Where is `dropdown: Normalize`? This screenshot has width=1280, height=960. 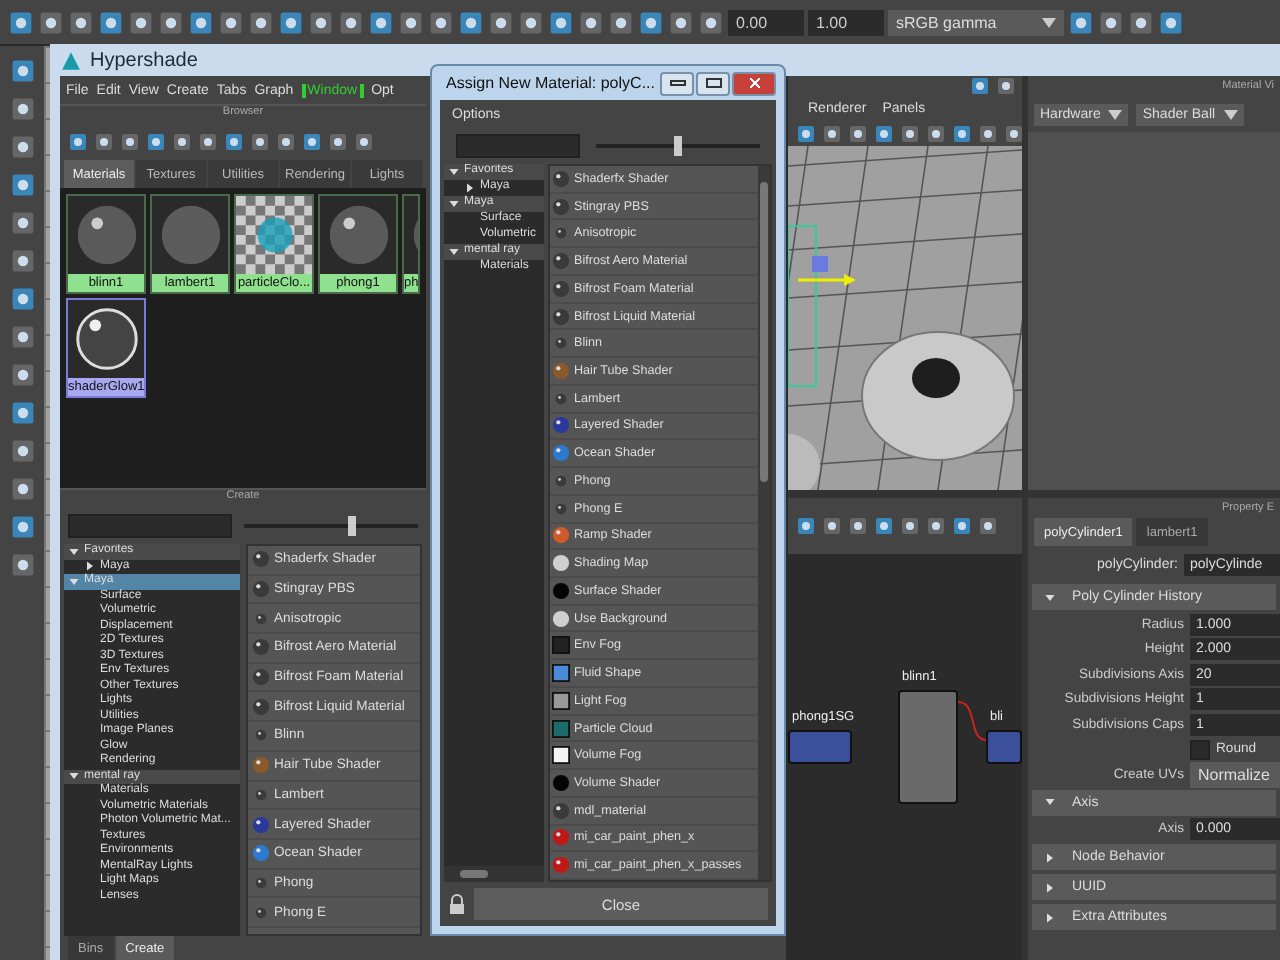 dropdown: Normalize is located at coordinates (1235, 774).